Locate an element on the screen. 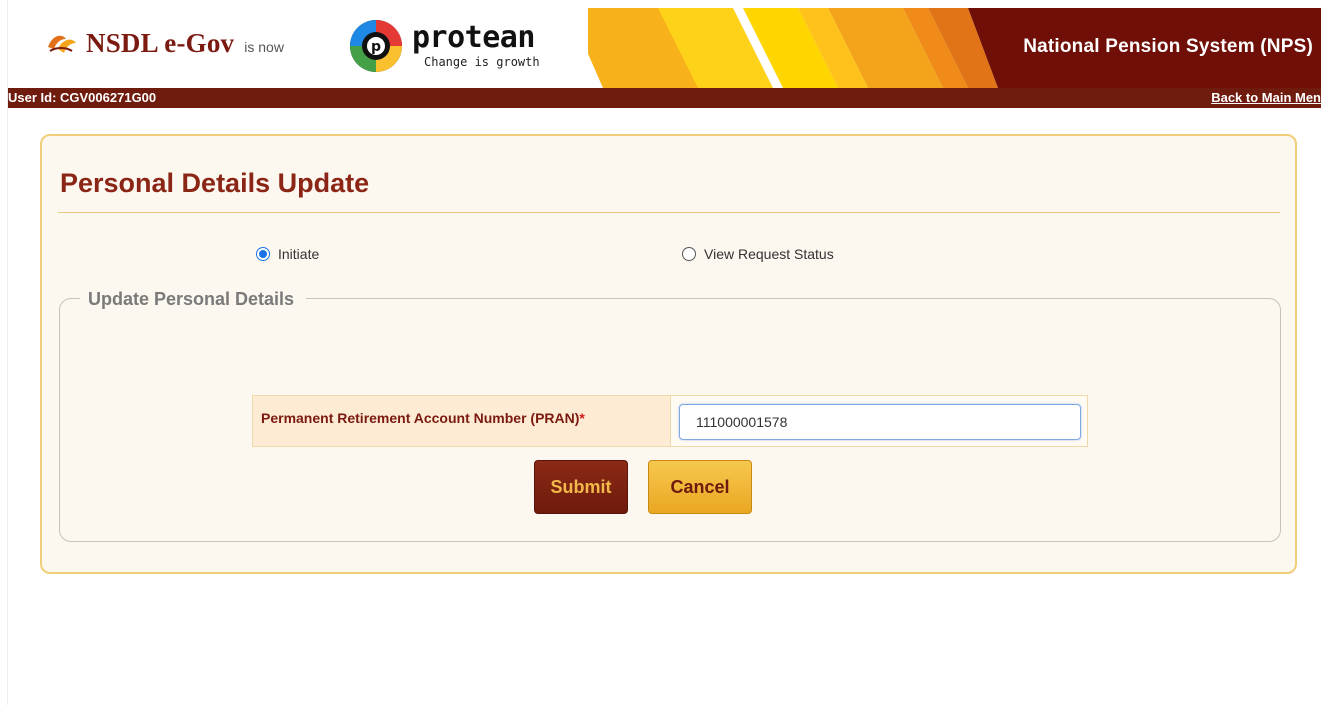 This screenshot has width=1321, height=705. user-id-text: User Id: CGV006271G00 is located at coordinates (82, 97).